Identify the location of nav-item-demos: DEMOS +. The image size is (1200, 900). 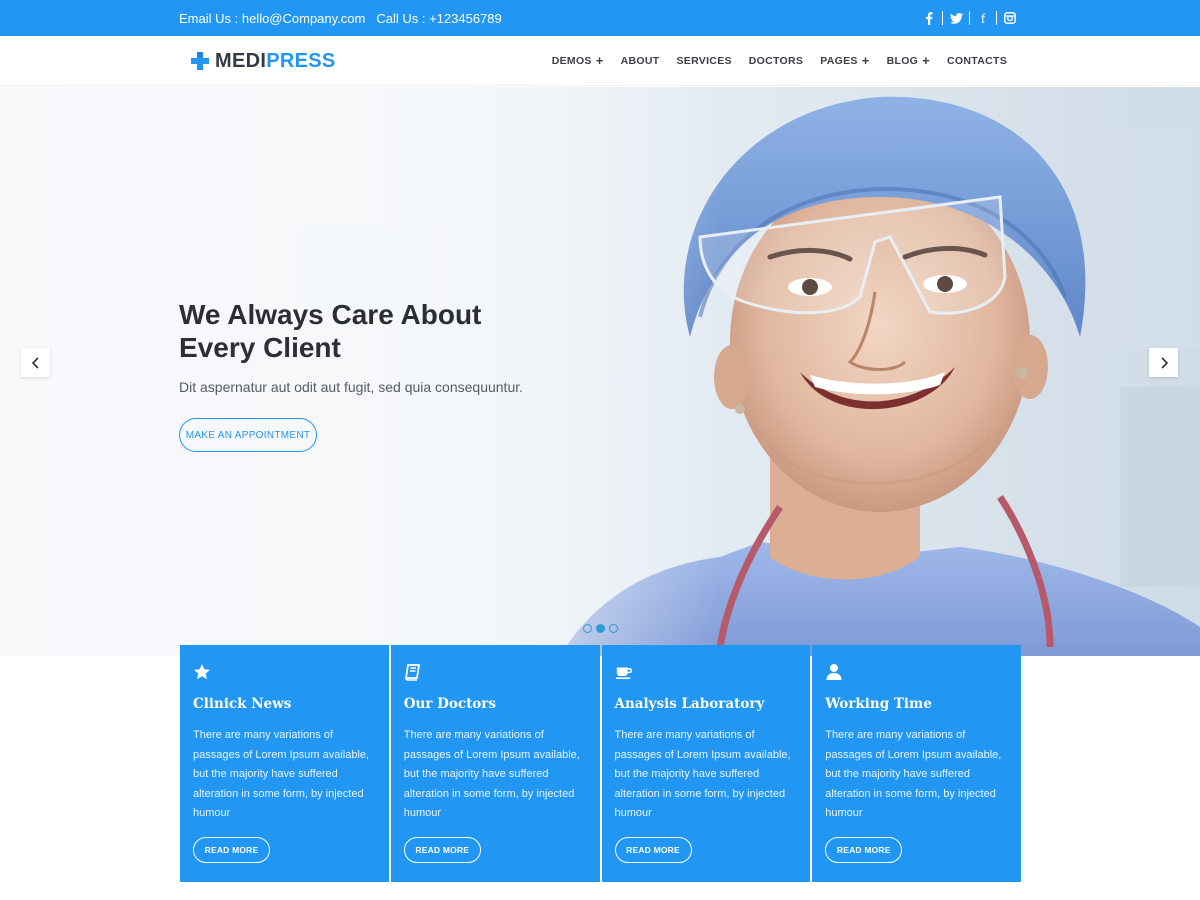
(577, 60).